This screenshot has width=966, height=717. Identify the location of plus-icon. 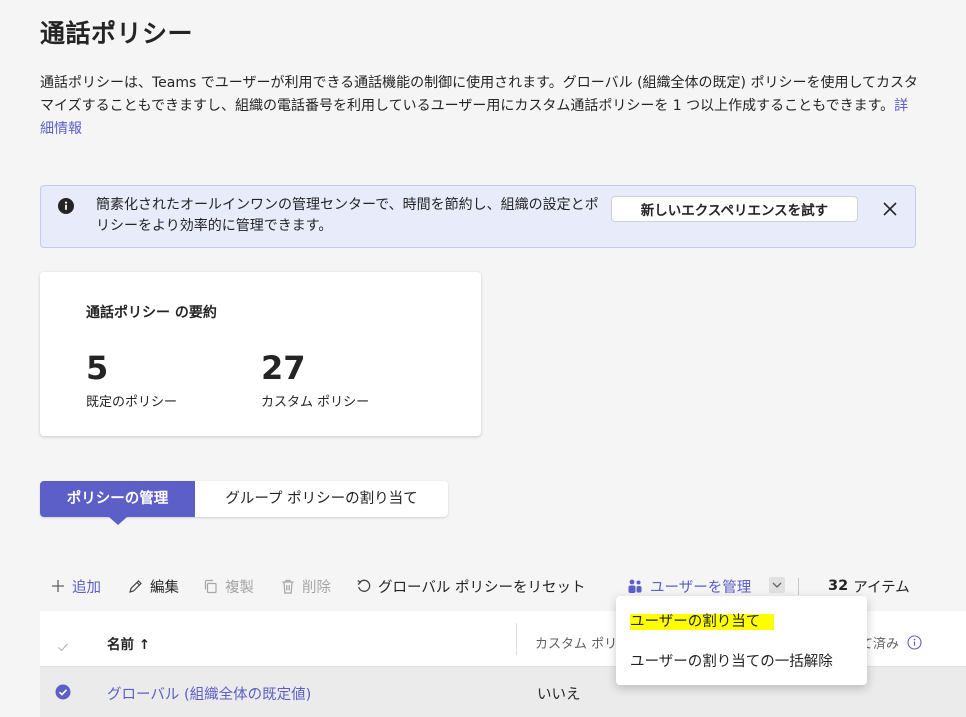
(58, 586).